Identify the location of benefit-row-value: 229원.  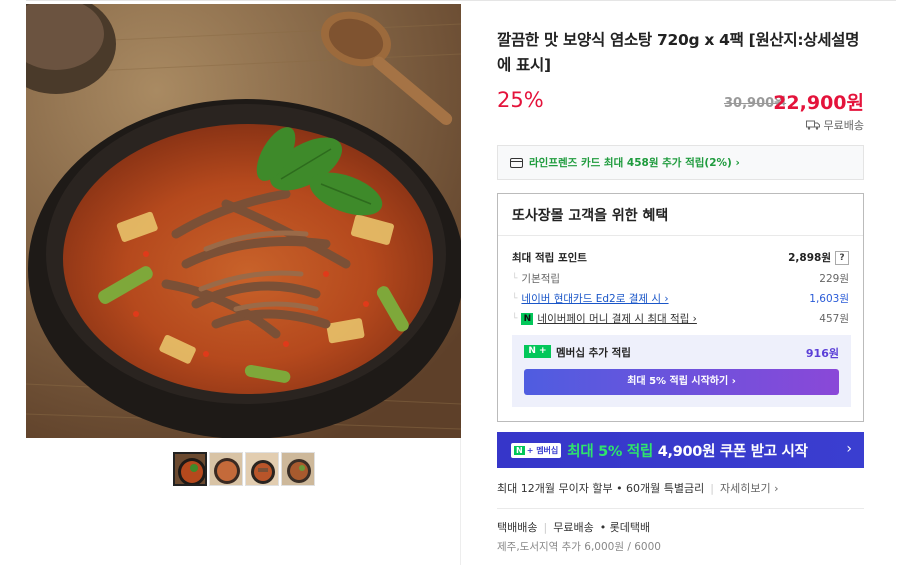
(834, 279).